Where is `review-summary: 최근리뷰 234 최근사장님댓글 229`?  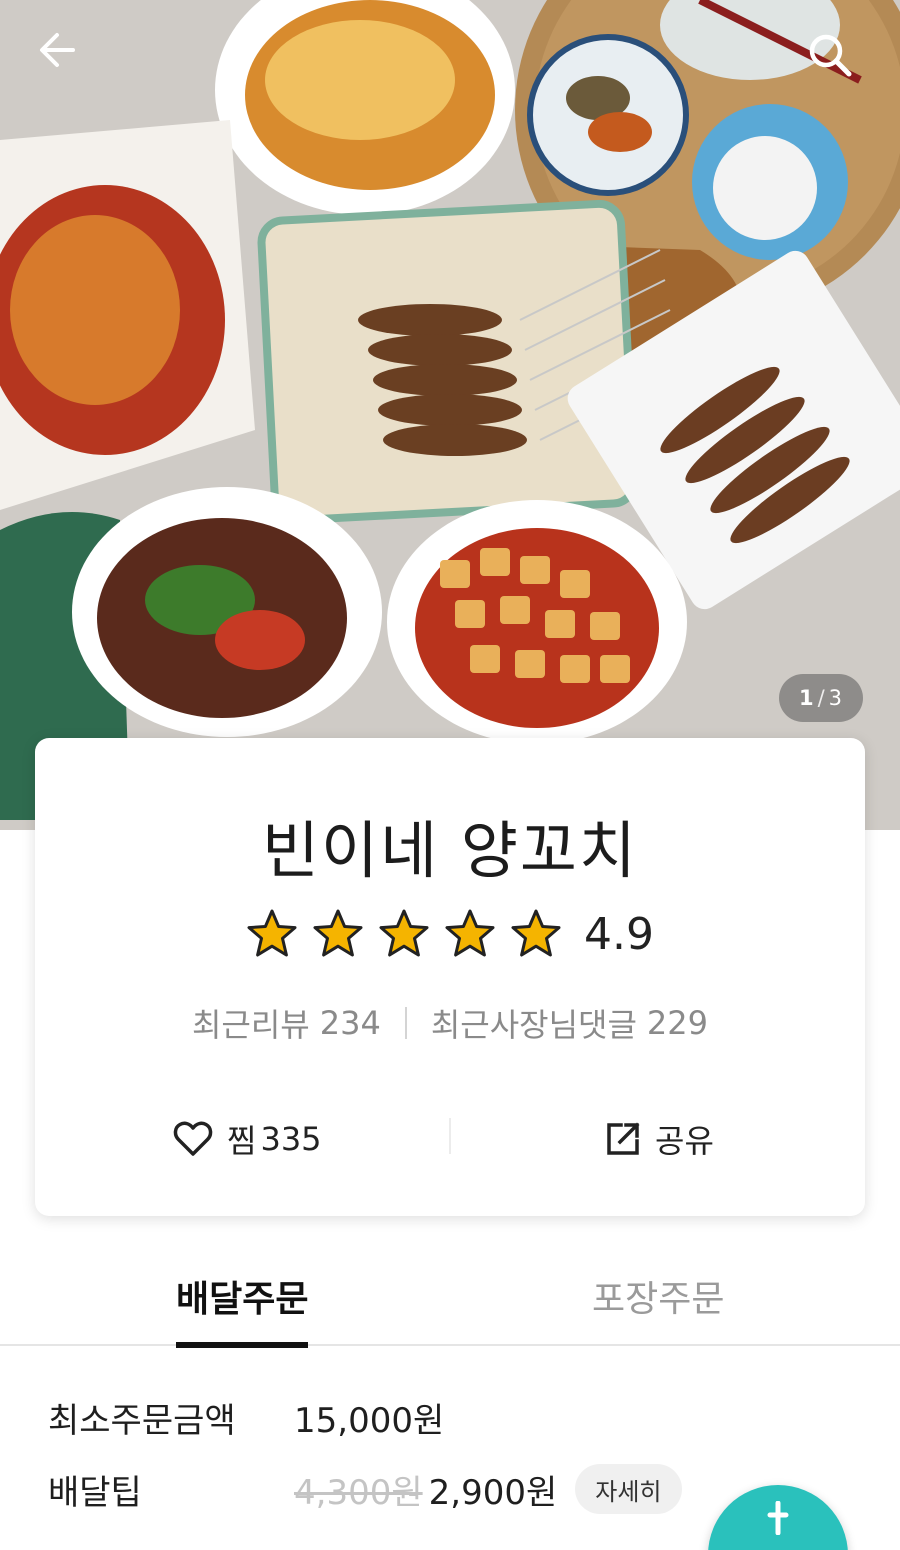 review-summary: 최근리뷰 234 최근사장님댓글 229 is located at coordinates (450, 1023).